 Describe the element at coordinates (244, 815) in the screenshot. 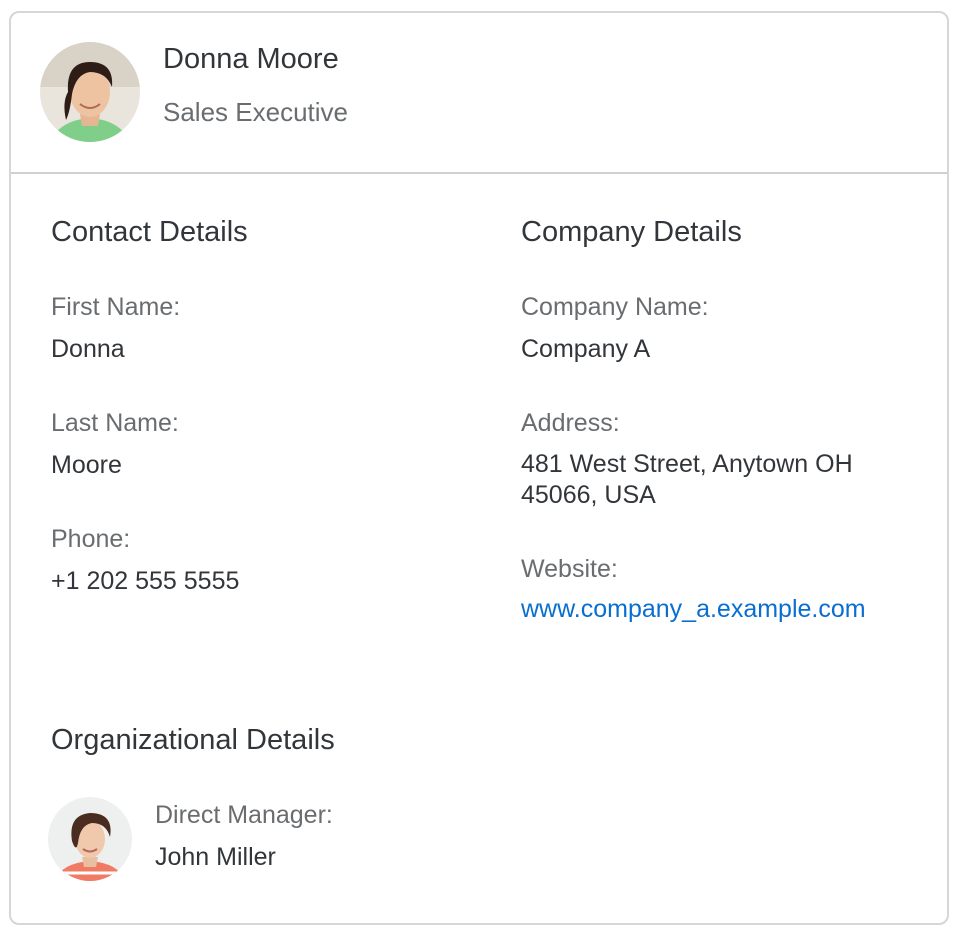

I see `direct-manager-label: Direct Manager:` at that location.